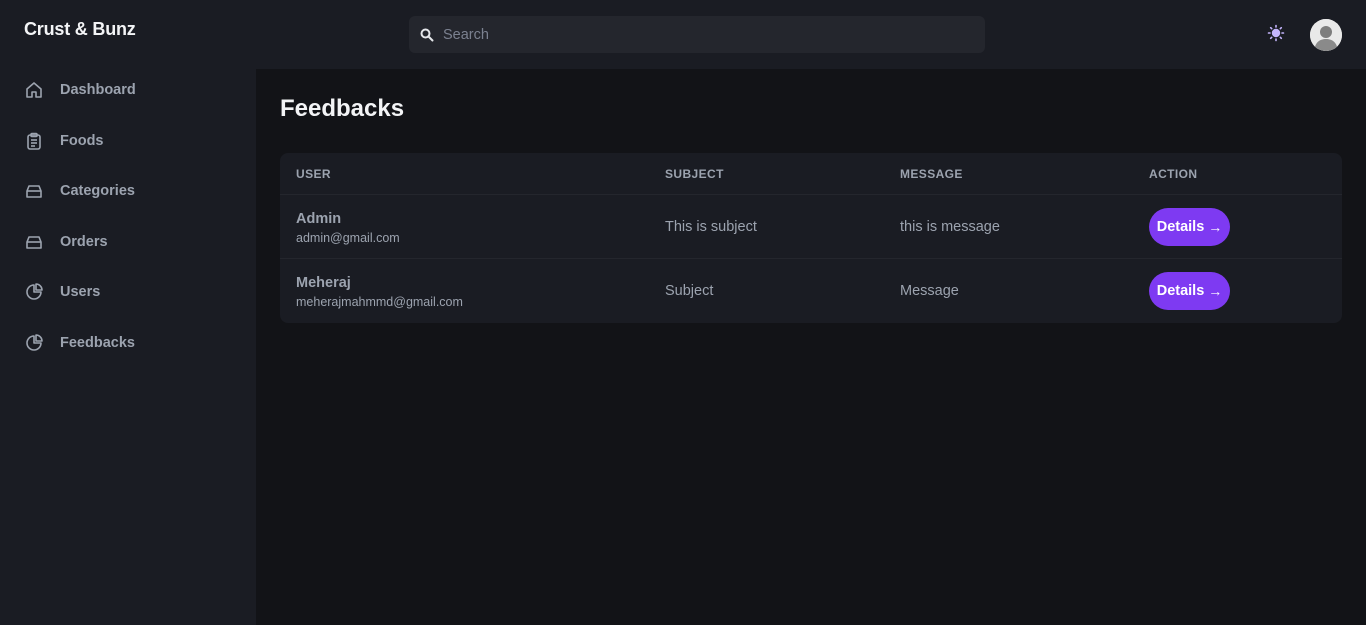 The height and width of the screenshot is (625, 1366). I want to click on sidebar-item-label: Dashboard, so click(98, 90).